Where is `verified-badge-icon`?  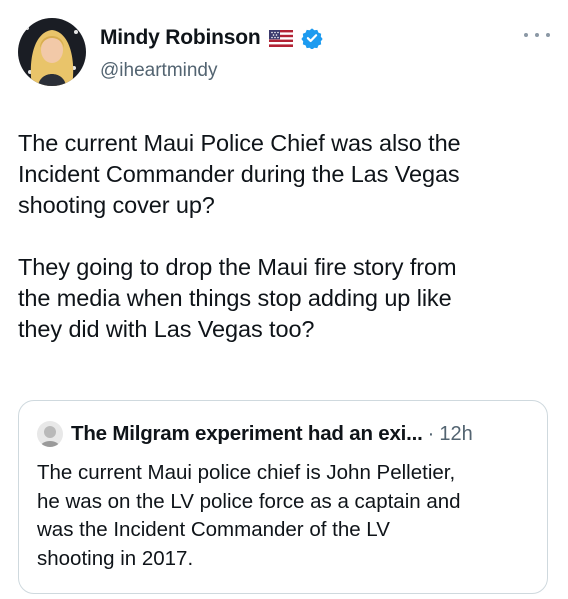
verified-badge-icon is located at coordinates (311, 38).